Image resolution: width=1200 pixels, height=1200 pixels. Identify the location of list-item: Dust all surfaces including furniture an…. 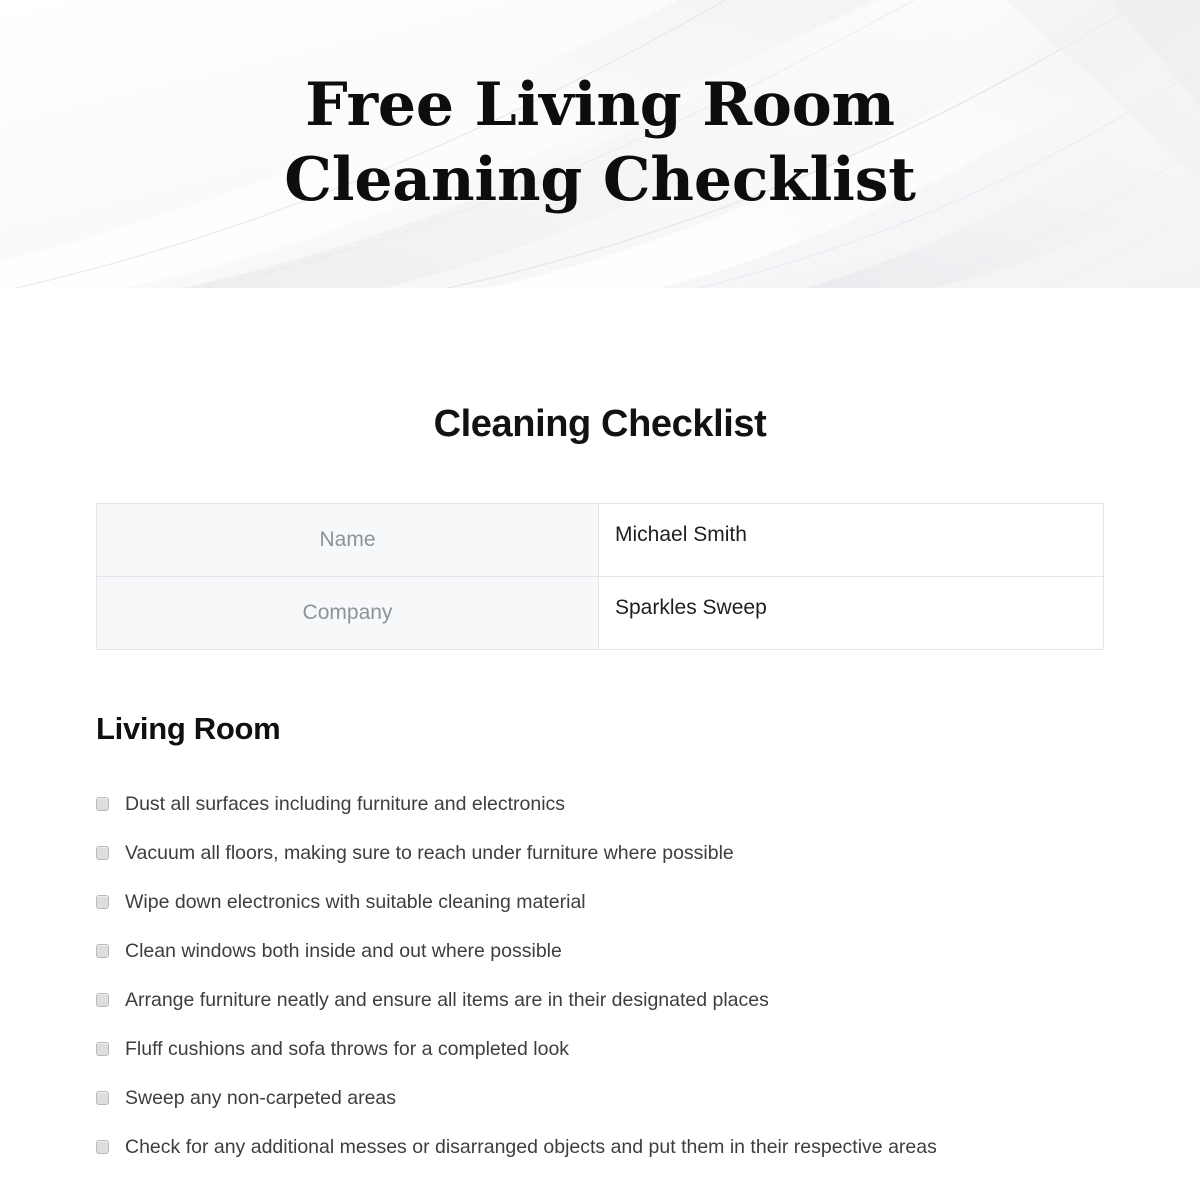
(600, 804).